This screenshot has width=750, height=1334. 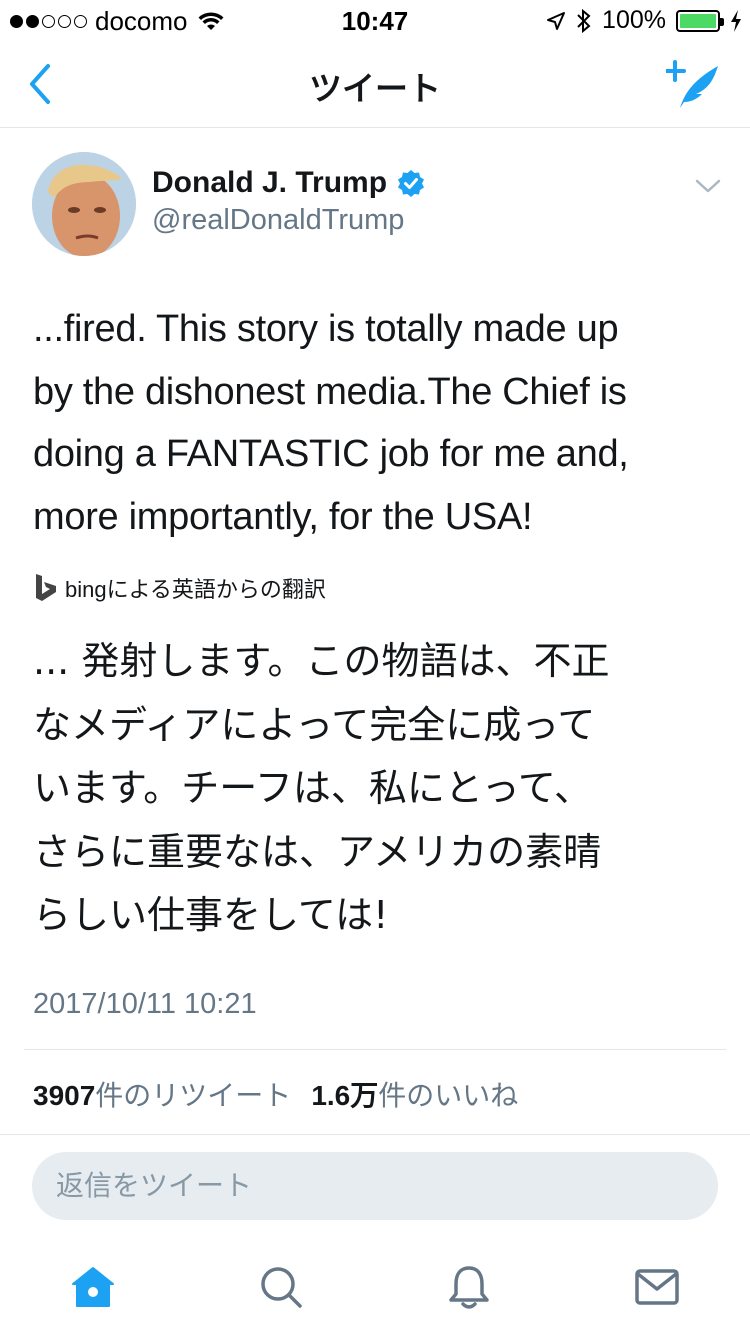 I want to click on tweet-text-line: by the dishonest media.The Chief is, so click(x=330, y=391).